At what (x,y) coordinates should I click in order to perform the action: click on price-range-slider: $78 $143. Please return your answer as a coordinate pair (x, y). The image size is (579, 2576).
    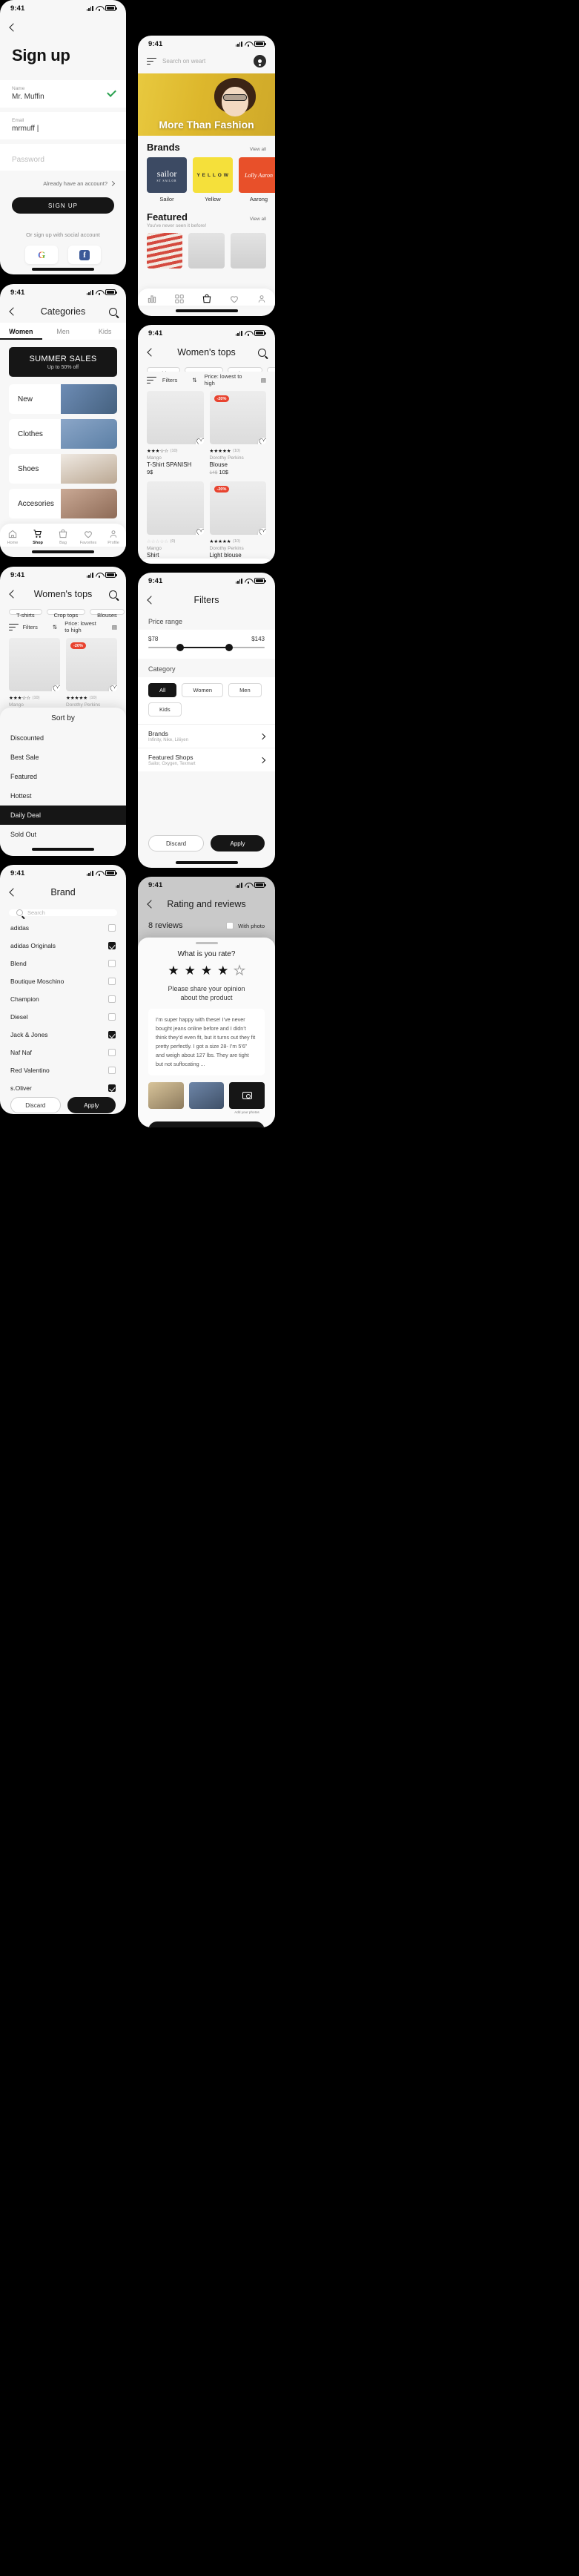
    Looking at the image, I should click on (206, 645).